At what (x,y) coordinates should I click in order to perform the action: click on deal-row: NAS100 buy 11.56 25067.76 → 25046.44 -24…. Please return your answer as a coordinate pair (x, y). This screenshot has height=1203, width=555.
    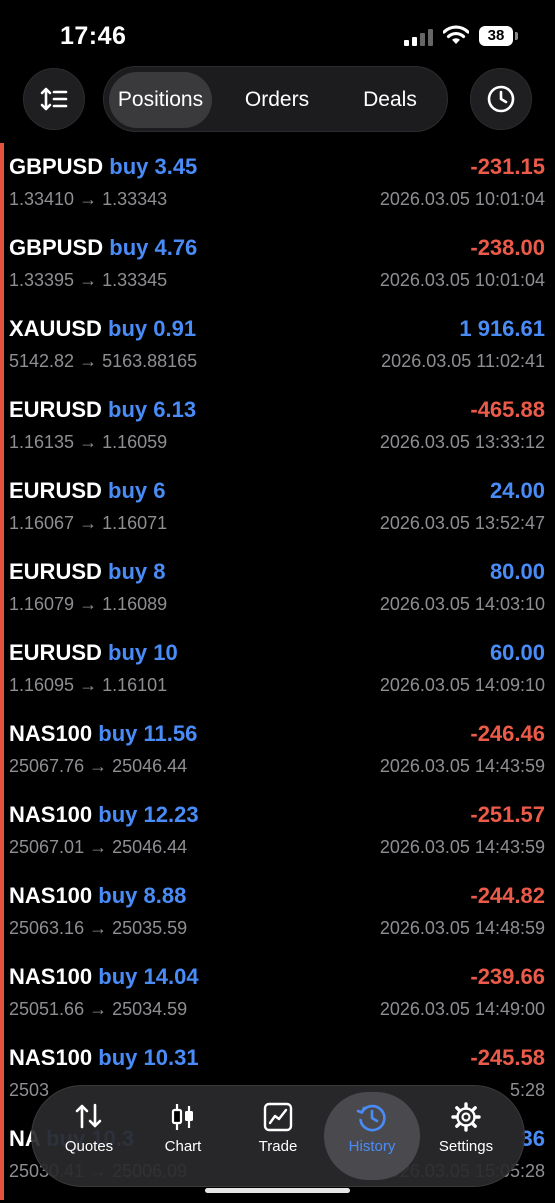
    Looking at the image, I should click on (277, 757).